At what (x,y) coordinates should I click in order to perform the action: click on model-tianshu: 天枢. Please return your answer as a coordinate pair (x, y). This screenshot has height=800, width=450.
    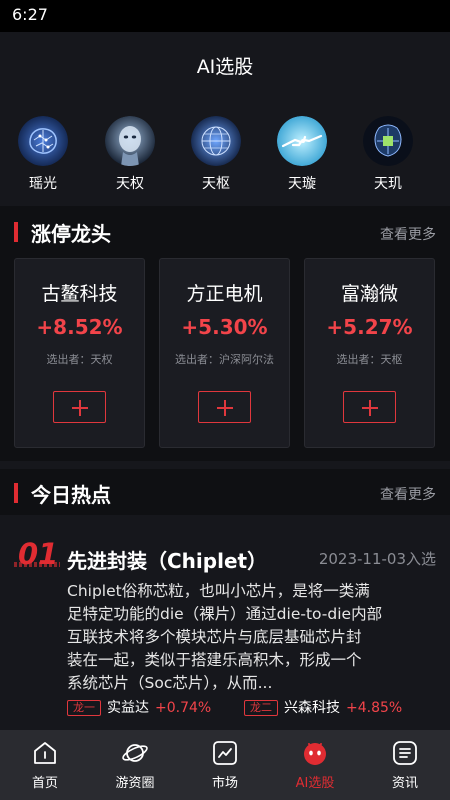
    Looking at the image, I should click on (216, 154).